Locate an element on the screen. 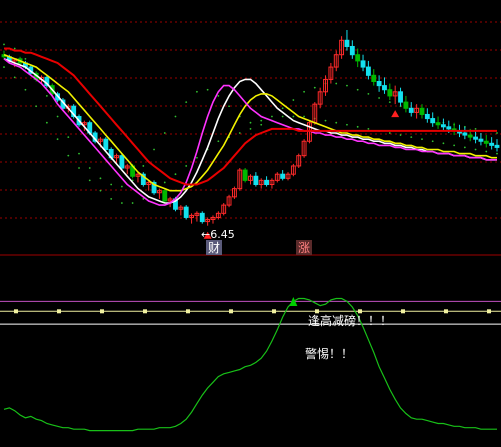 This screenshot has height=447, width=501. cai-tag: 财 is located at coordinates (214, 248).